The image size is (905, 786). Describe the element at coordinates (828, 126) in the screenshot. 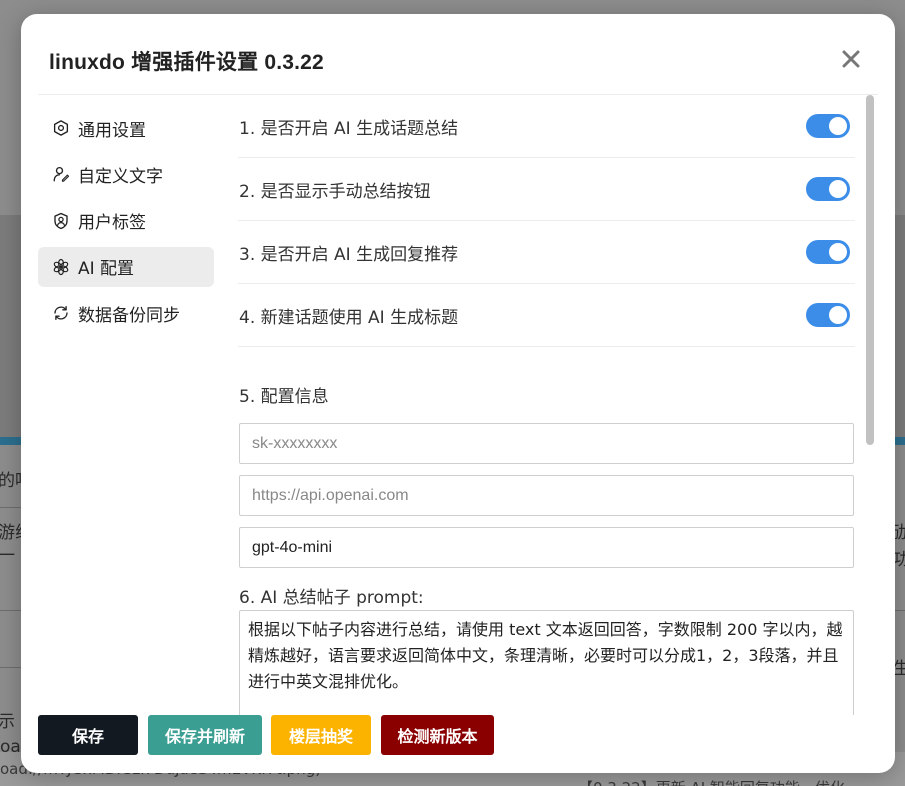

I see `ai-summary-toggle` at that location.